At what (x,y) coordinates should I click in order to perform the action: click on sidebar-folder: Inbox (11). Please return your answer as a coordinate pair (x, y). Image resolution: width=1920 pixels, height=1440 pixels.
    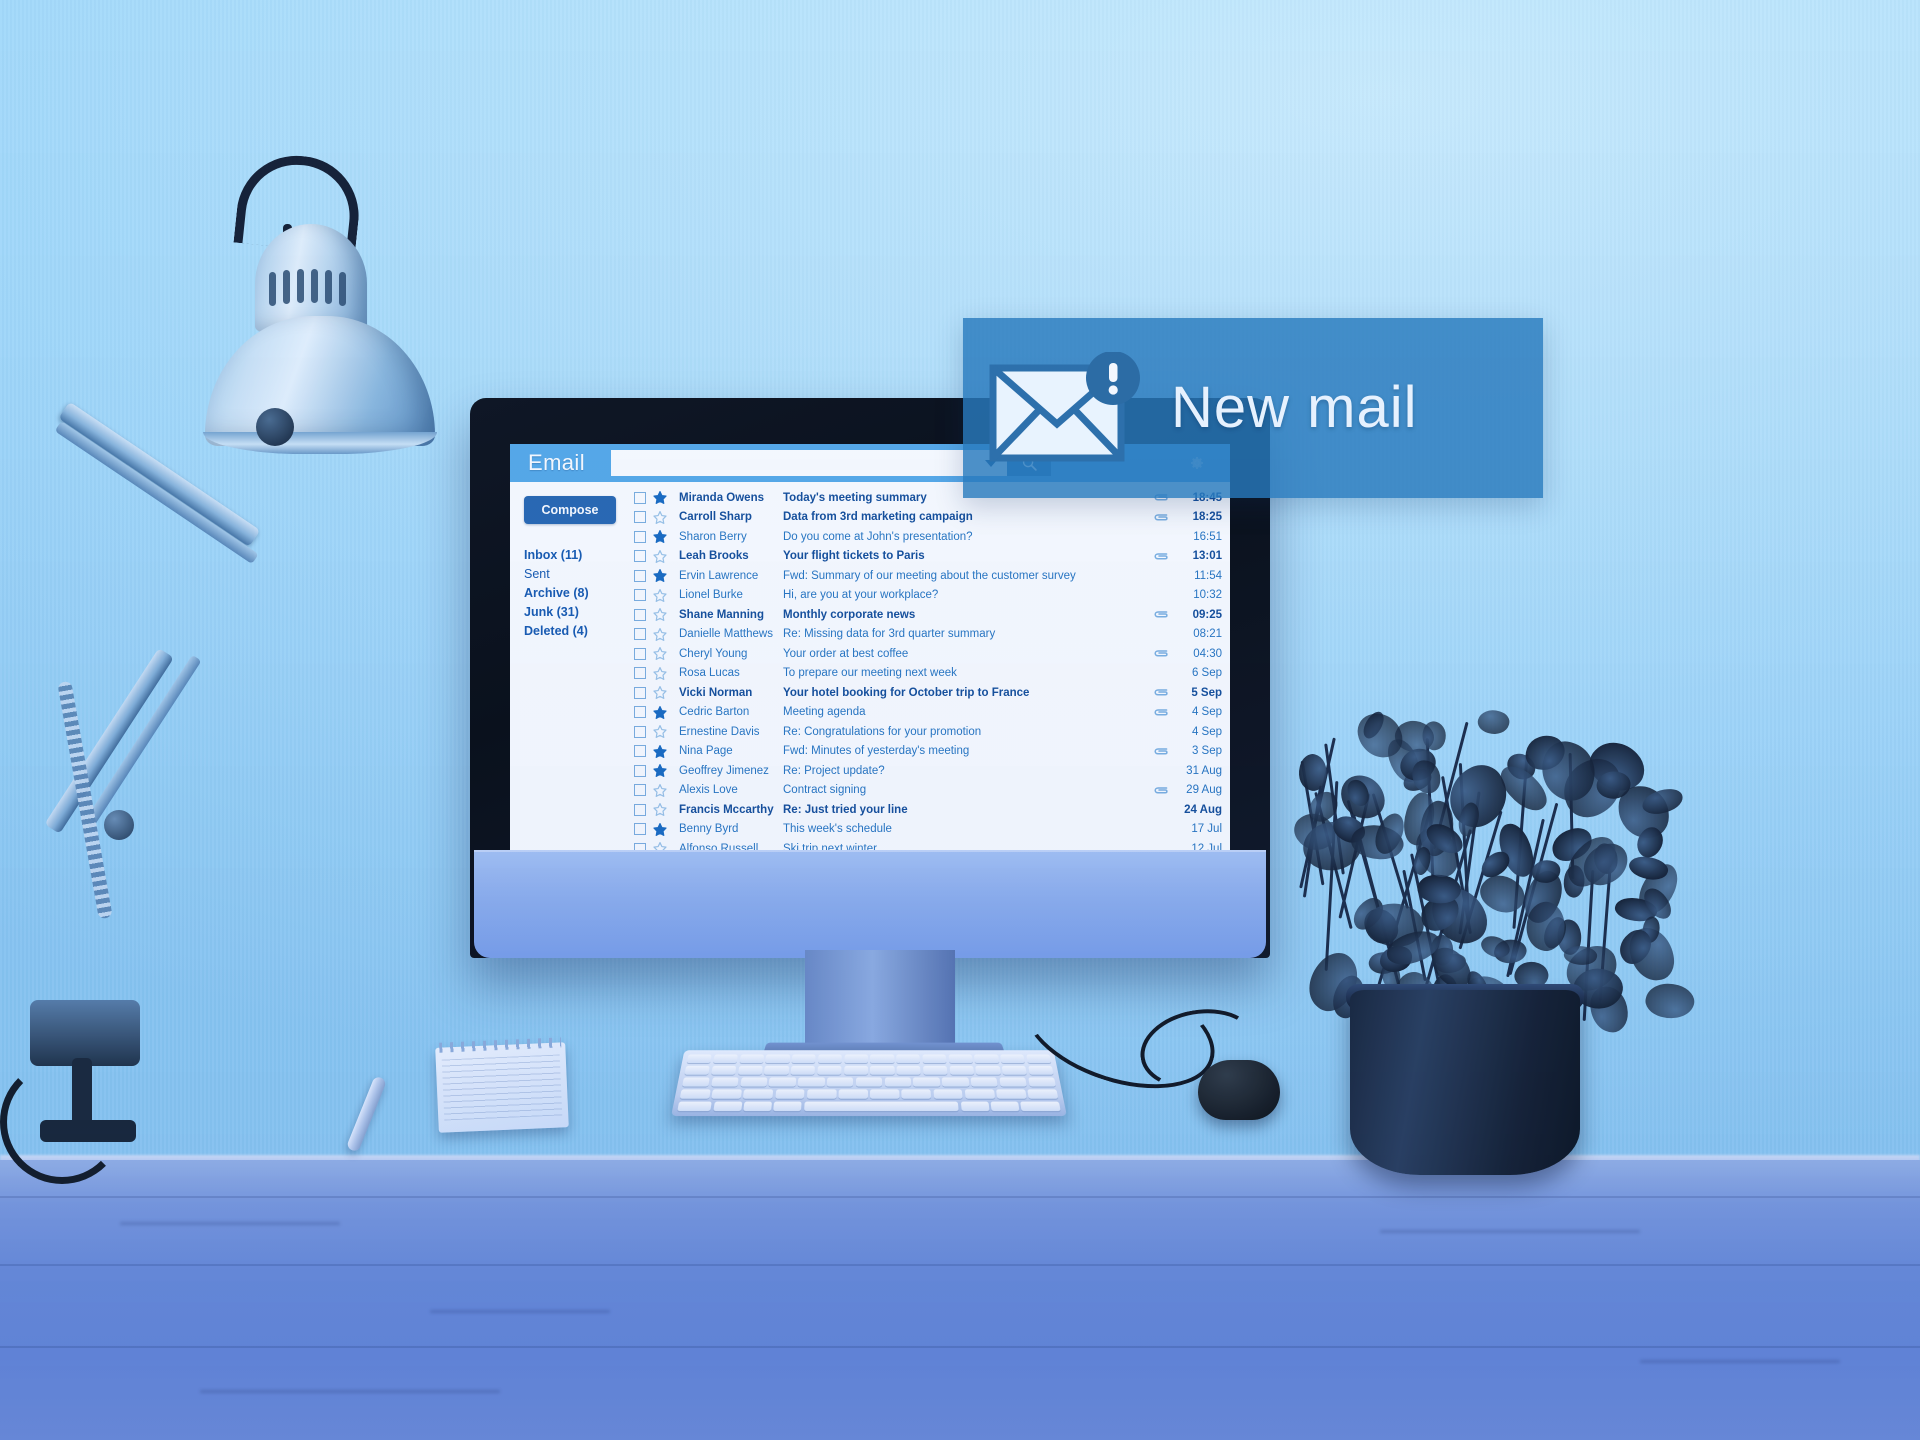
    Looking at the image, I should click on (575, 555).